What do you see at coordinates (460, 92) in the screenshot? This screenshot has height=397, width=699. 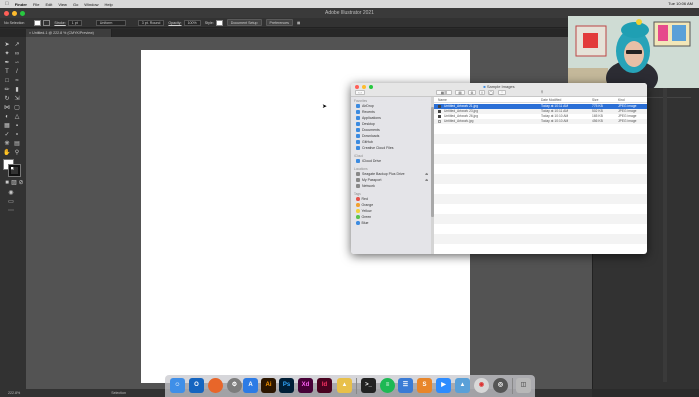 I see `gallery-view-button: ▤` at bounding box center [460, 92].